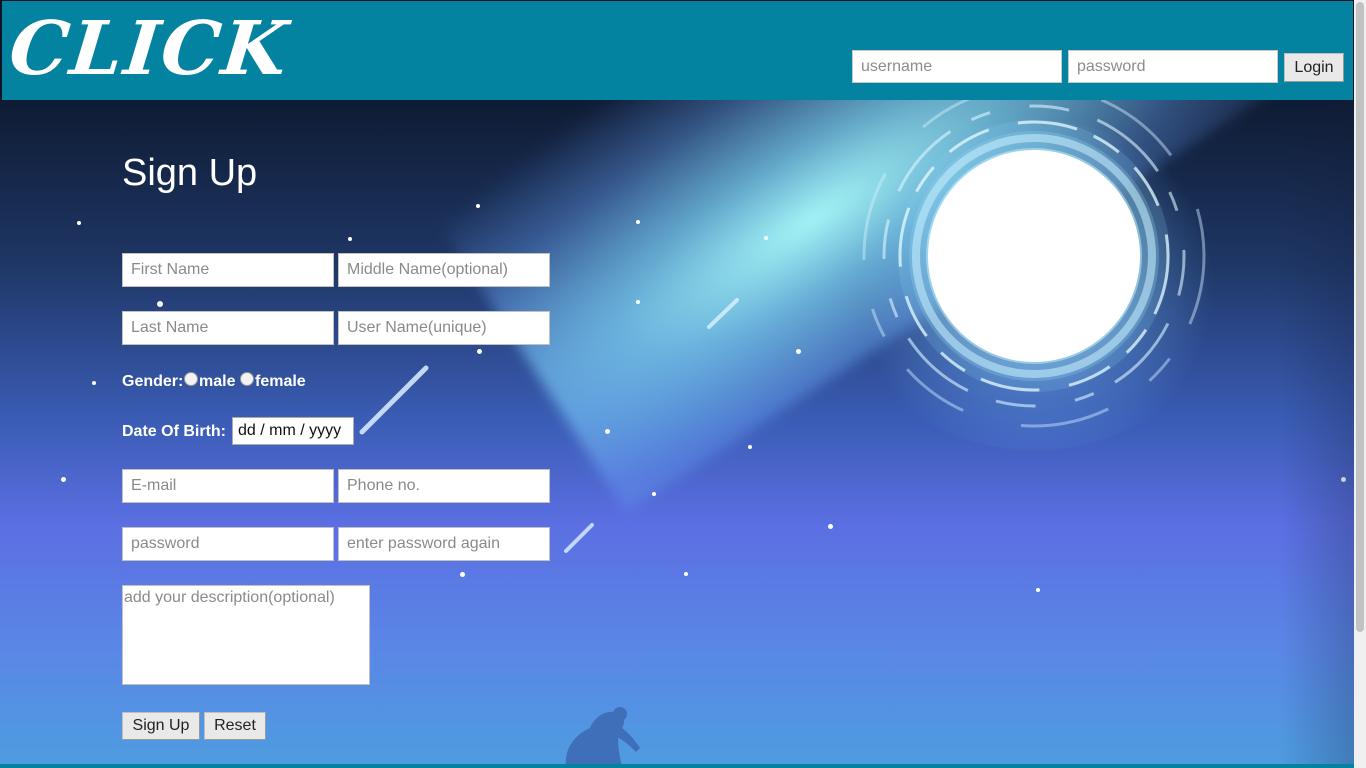 The image size is (1366, 768). What do you see at coordinates (444, 544) in the screenshot?
I see `password-confirm-input` at bounding box center [444, 544].